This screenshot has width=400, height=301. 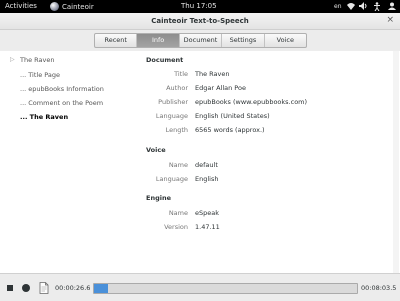 What do you see at coordinates (101, 288) in the screenshot?
I see `progress-fill` at bounding box center [101, 288].